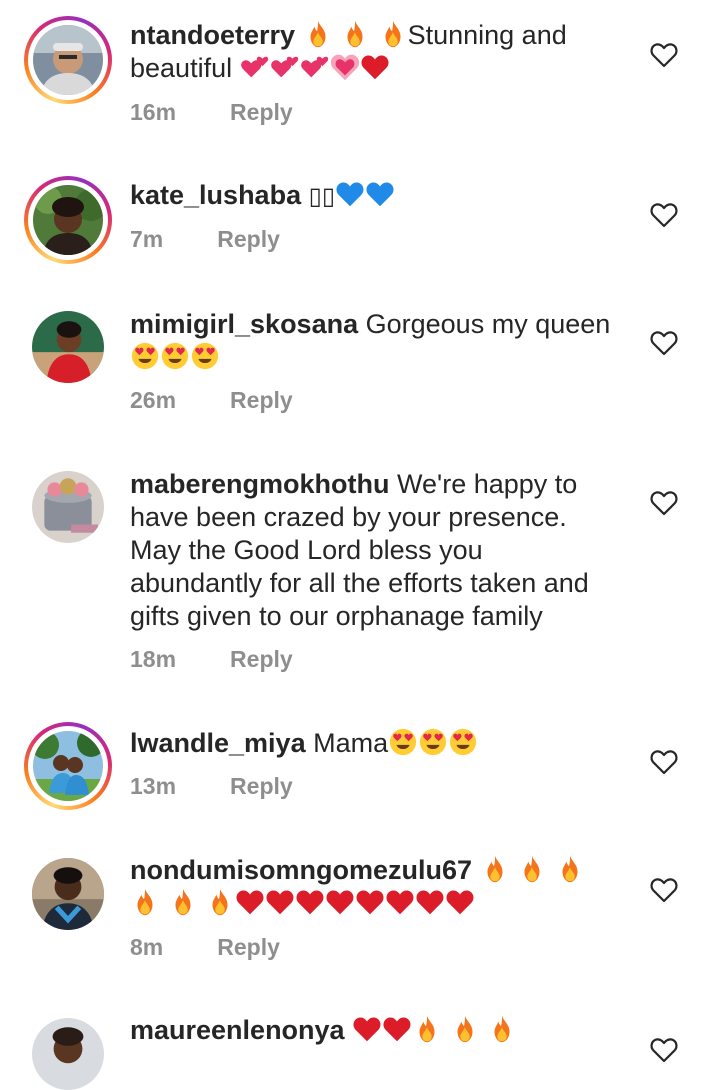 This screenshot has height=1090, width=720. I want to click on timestamp: 8m, so click(147, 947).